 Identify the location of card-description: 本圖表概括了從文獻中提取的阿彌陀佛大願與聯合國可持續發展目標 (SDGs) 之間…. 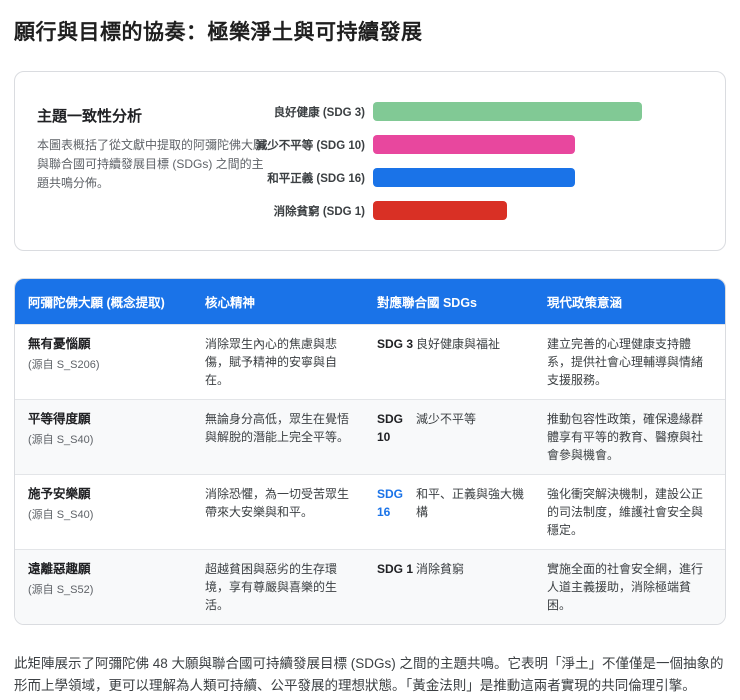
(151, 164).